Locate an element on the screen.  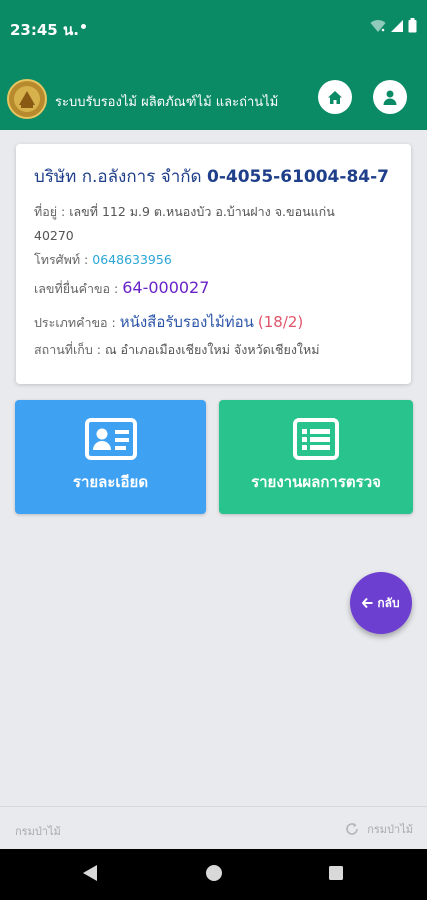
request-no-line: เลขที่ยื่นคำขอ : 64-000027 is located at coordinates (121, 288).